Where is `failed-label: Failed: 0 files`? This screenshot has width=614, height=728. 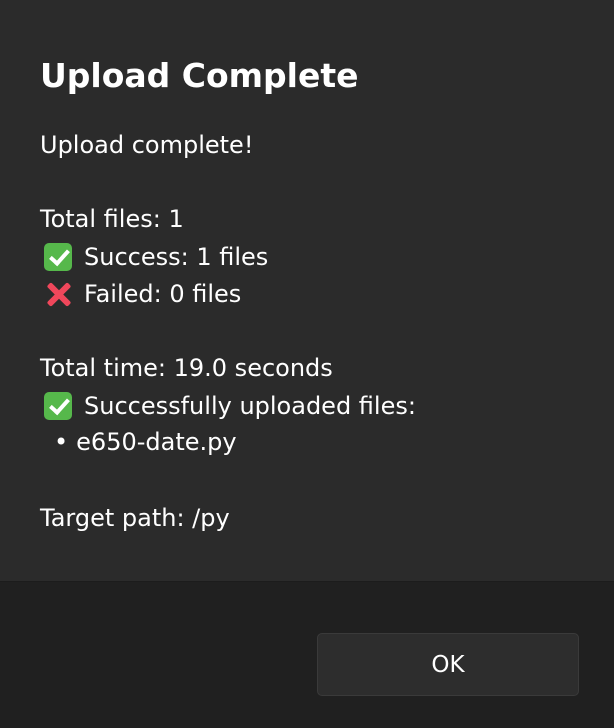
failed-label: Failed: 0 files is located at coordinates (163, 294).